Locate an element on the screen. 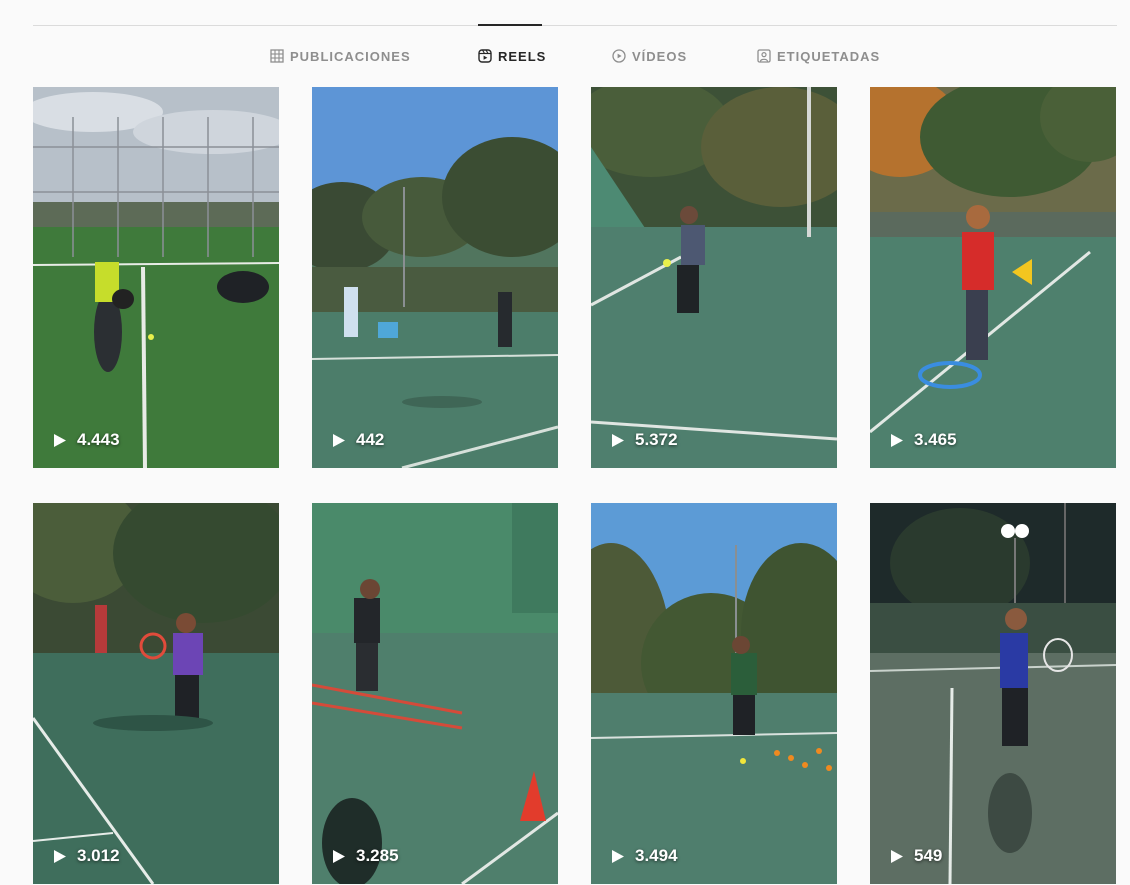 The image size is (1130, 885). grid-icon is located at coordinates (277, 56).